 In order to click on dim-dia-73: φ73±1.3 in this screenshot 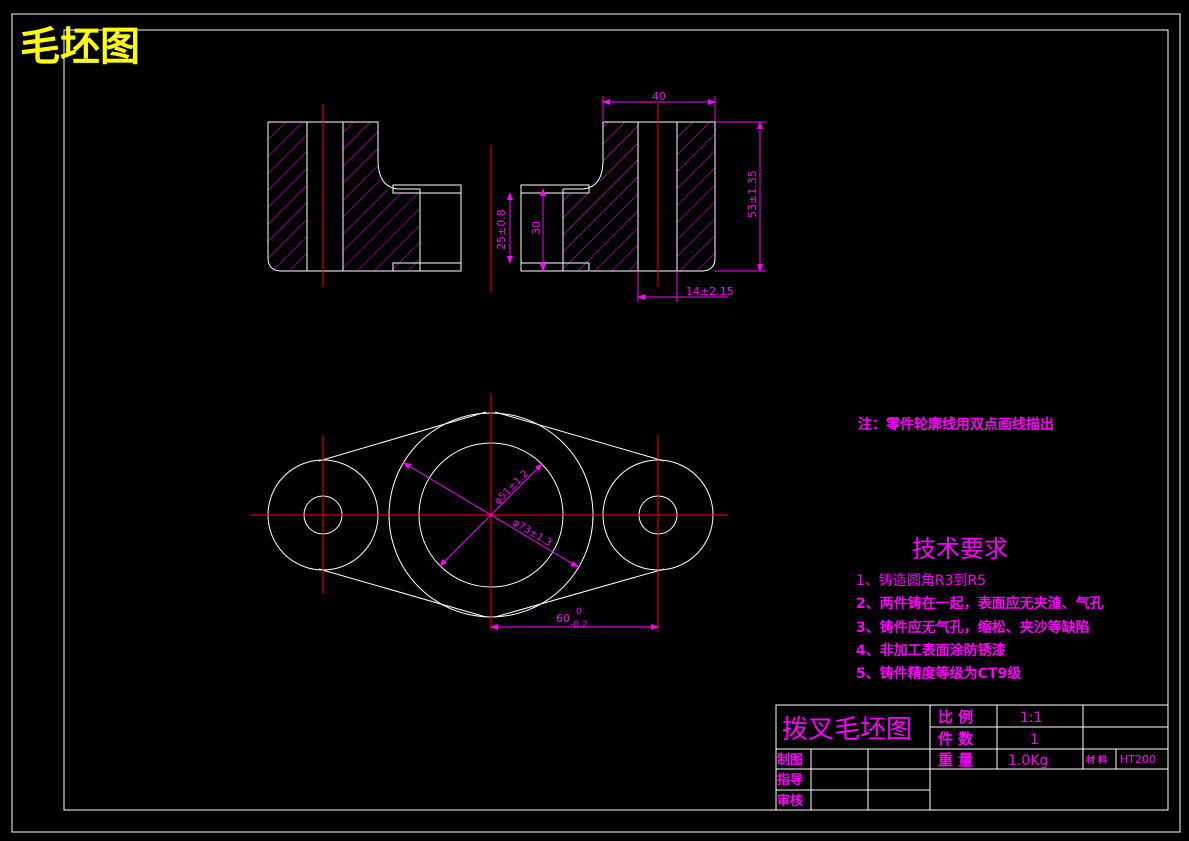, I will do `click(531, 533)`.